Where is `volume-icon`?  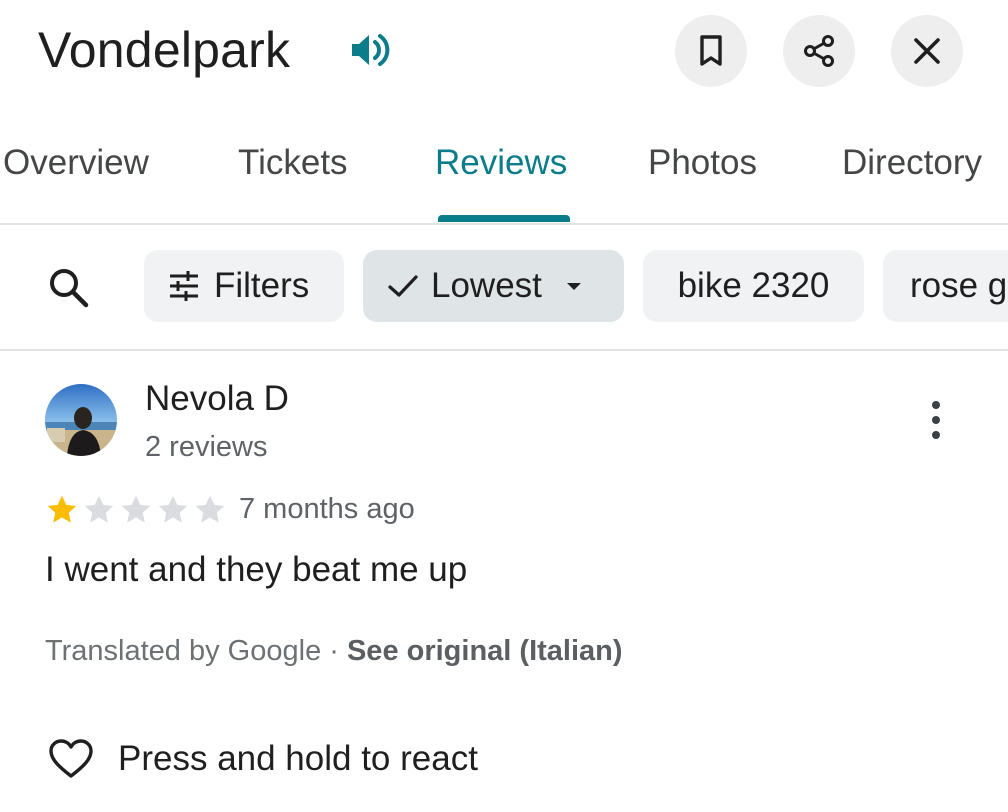
volume-icon is located at coordinates (370, 50).